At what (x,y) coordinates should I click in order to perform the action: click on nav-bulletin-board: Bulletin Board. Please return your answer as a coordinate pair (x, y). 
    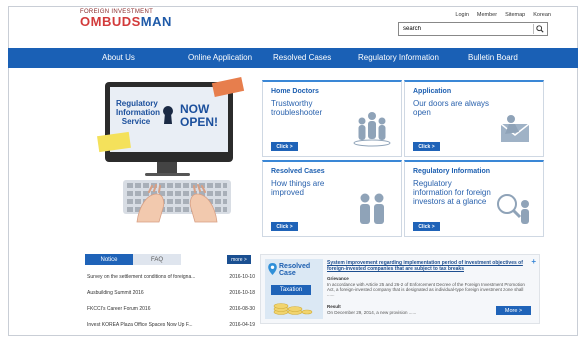
    Looking at the image, I should click on (493, 57).